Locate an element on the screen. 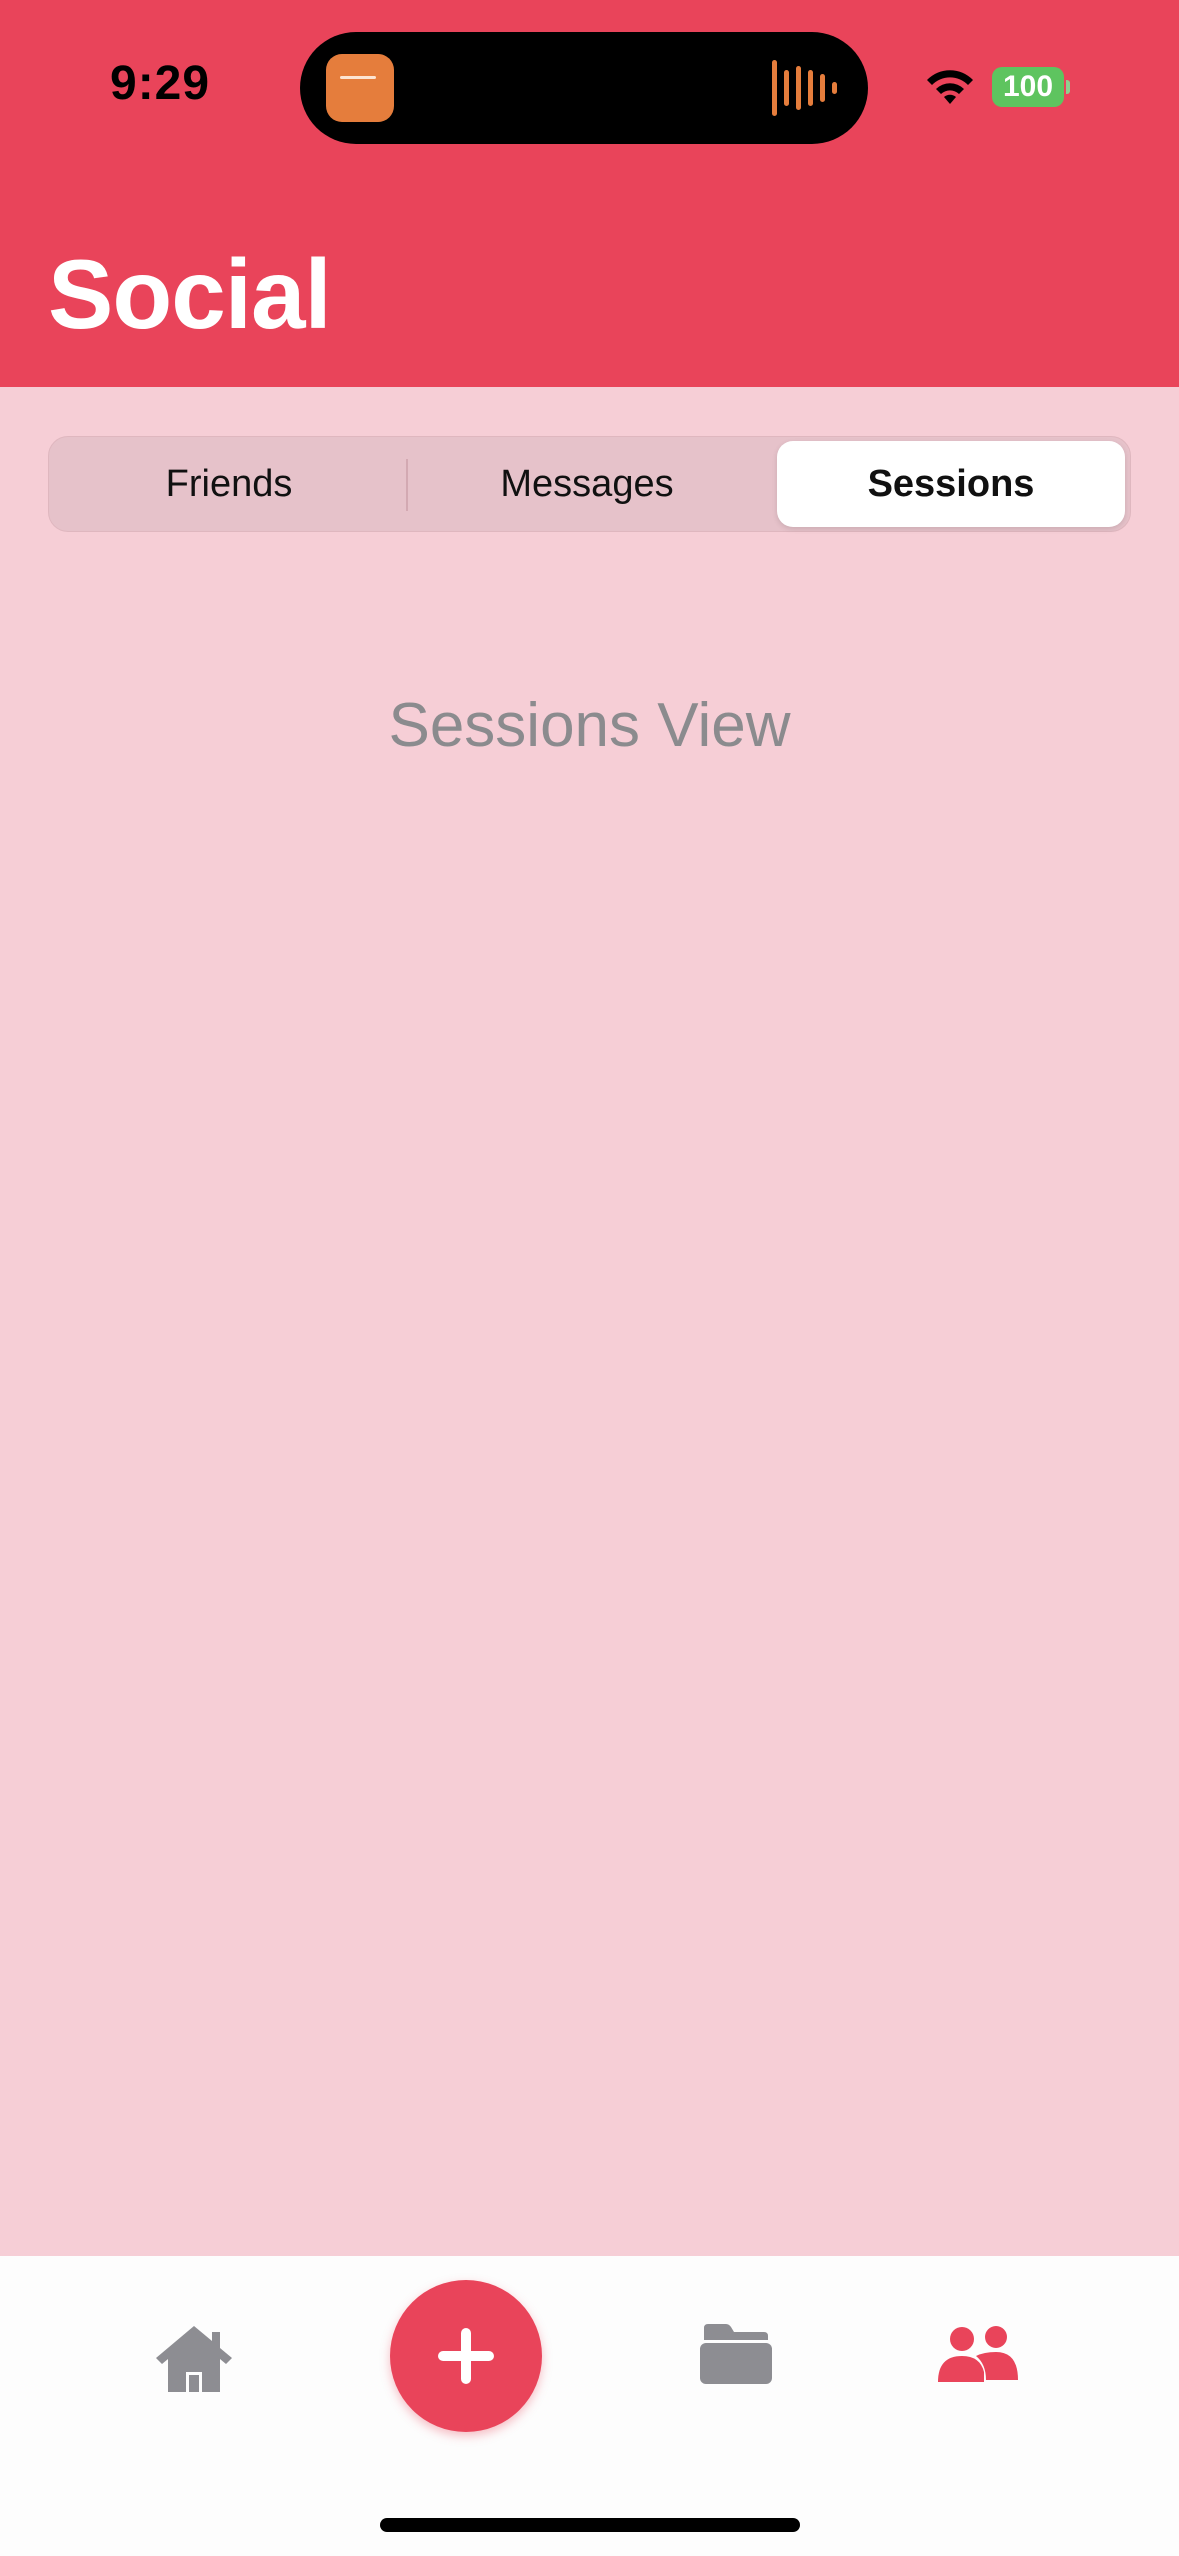  audio-waveform-icon is located at coordinates (804, 88).